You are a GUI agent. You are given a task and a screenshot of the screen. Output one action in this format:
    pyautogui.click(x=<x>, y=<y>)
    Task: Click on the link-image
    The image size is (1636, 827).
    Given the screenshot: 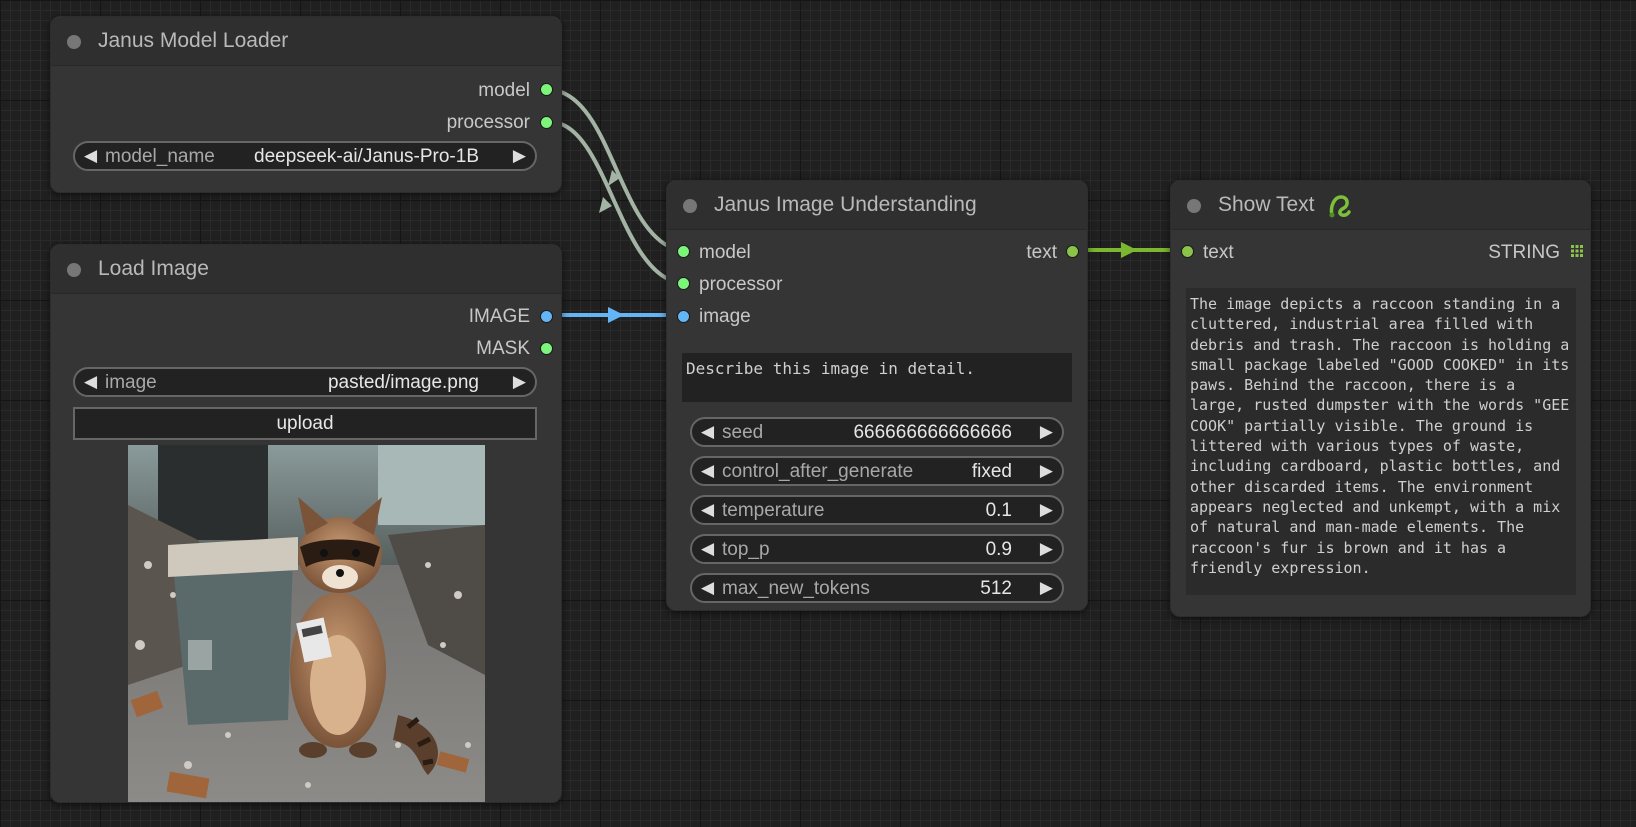 What is the action you would take?
    pyautogui.click(x=614, y=315)
    